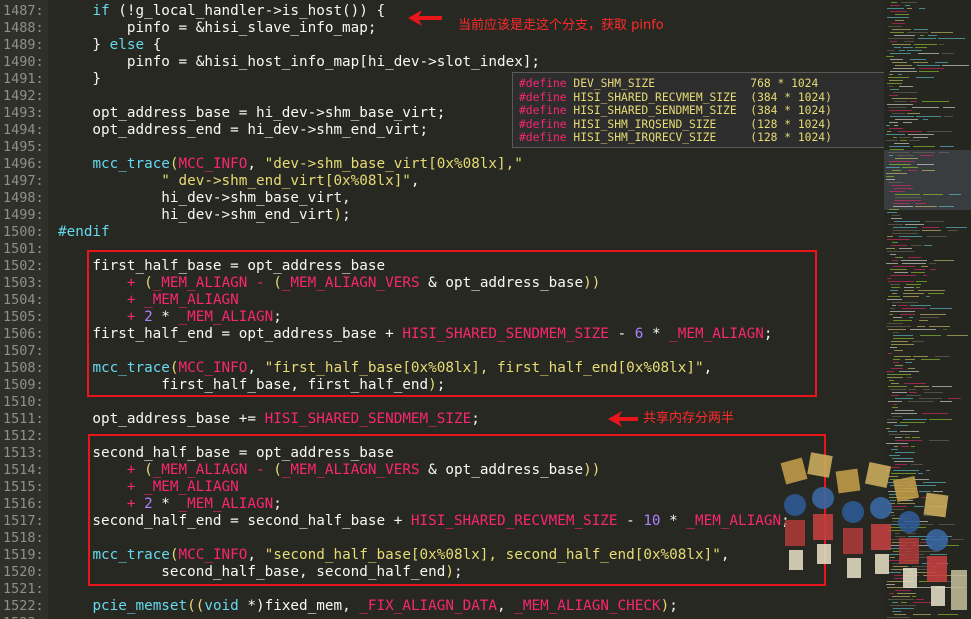 The width and height of the screenshot is (971, 619). I want to click on code-line: 1487: if (!g_local_handler->is_host()) {, so click(442, 11).